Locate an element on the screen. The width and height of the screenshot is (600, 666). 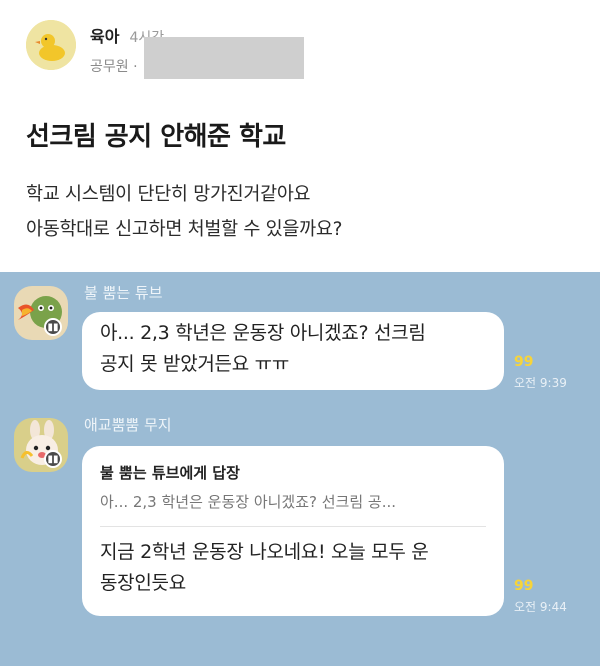
rubber-duck-avatar-icon is located at coordinates (51, 45).